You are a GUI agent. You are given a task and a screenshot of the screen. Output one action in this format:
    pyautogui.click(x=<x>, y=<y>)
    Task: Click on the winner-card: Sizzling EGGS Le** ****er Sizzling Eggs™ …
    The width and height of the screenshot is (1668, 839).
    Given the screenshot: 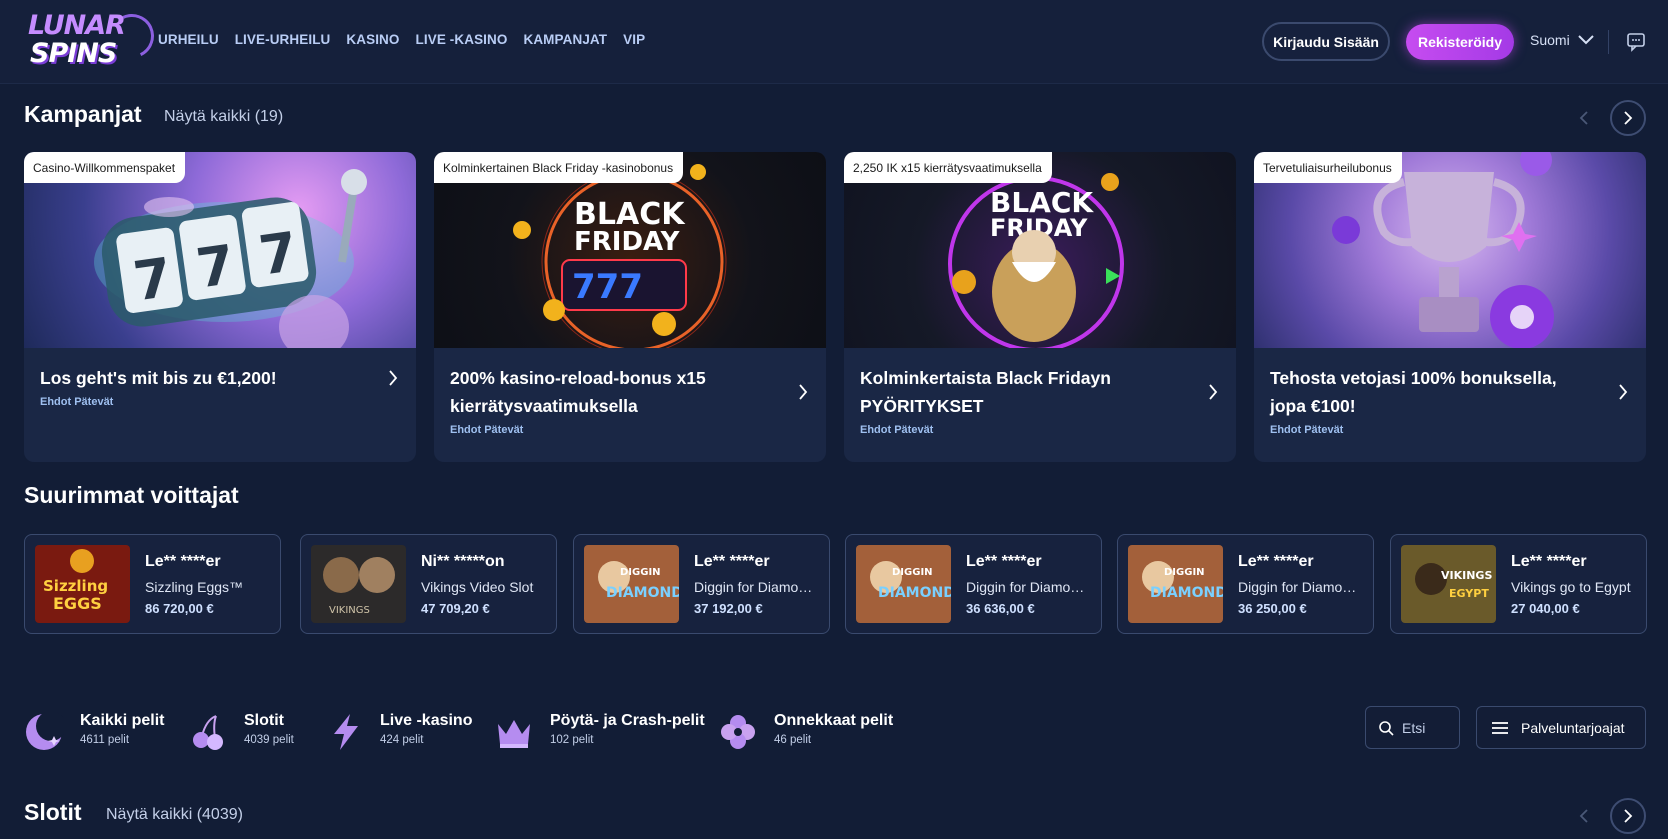 What is the action you would take?
    pyautogui.click(x=152, y=584)
    